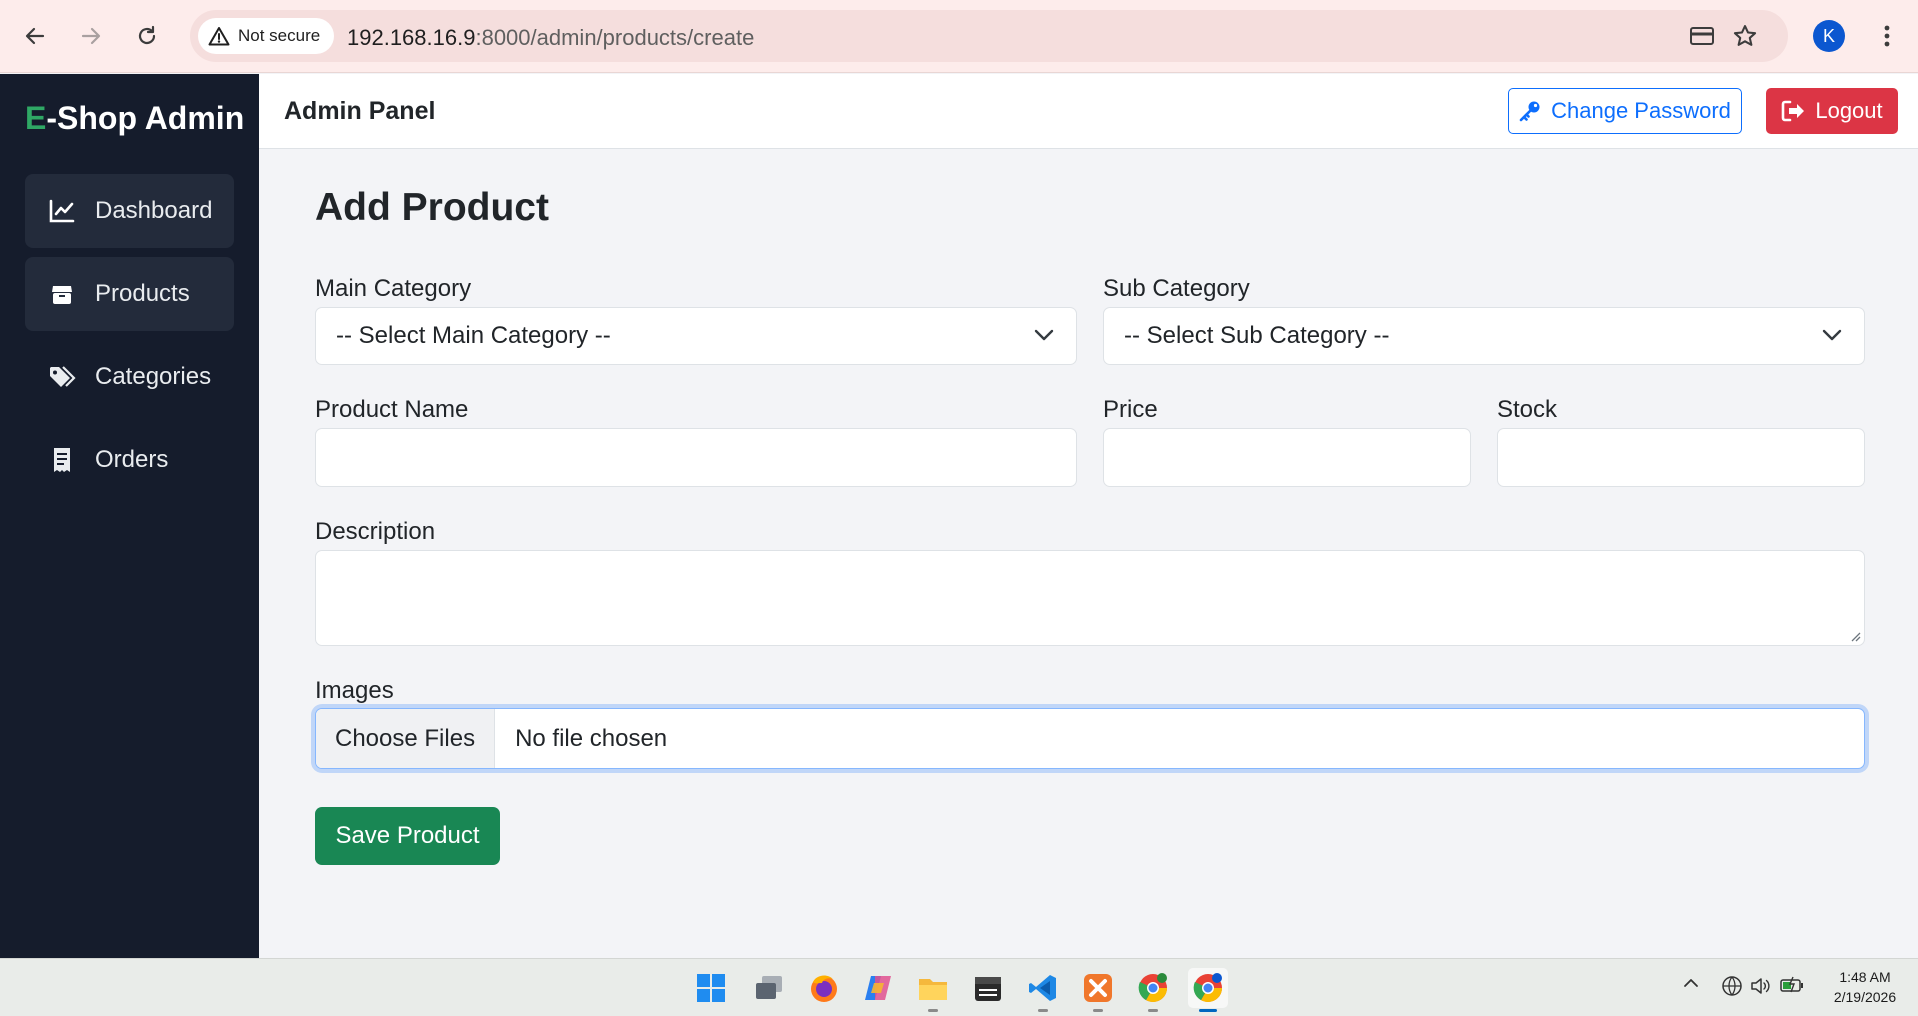 This screenshot has height=1016, width=1918. I want to click on sidebar-item-orders: Orders, so click(129, 460).